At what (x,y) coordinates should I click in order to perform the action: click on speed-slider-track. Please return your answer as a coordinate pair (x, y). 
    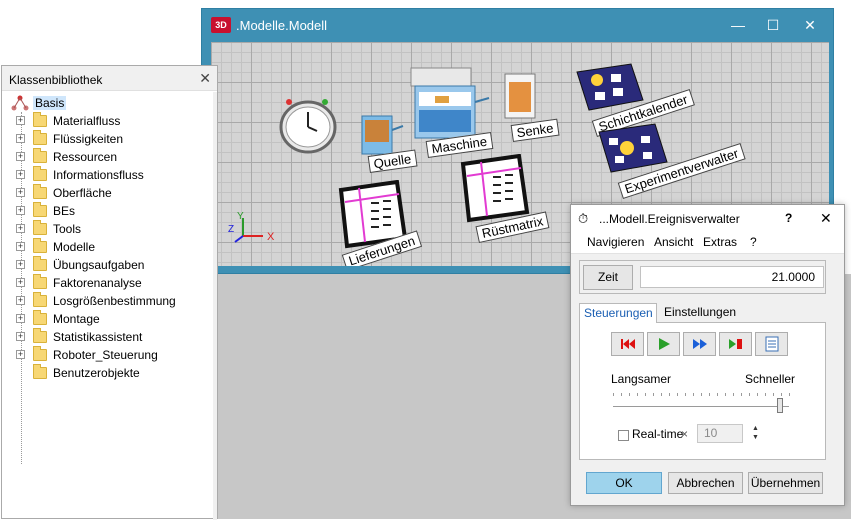
    Looking at the image, I should click on (701, 406).